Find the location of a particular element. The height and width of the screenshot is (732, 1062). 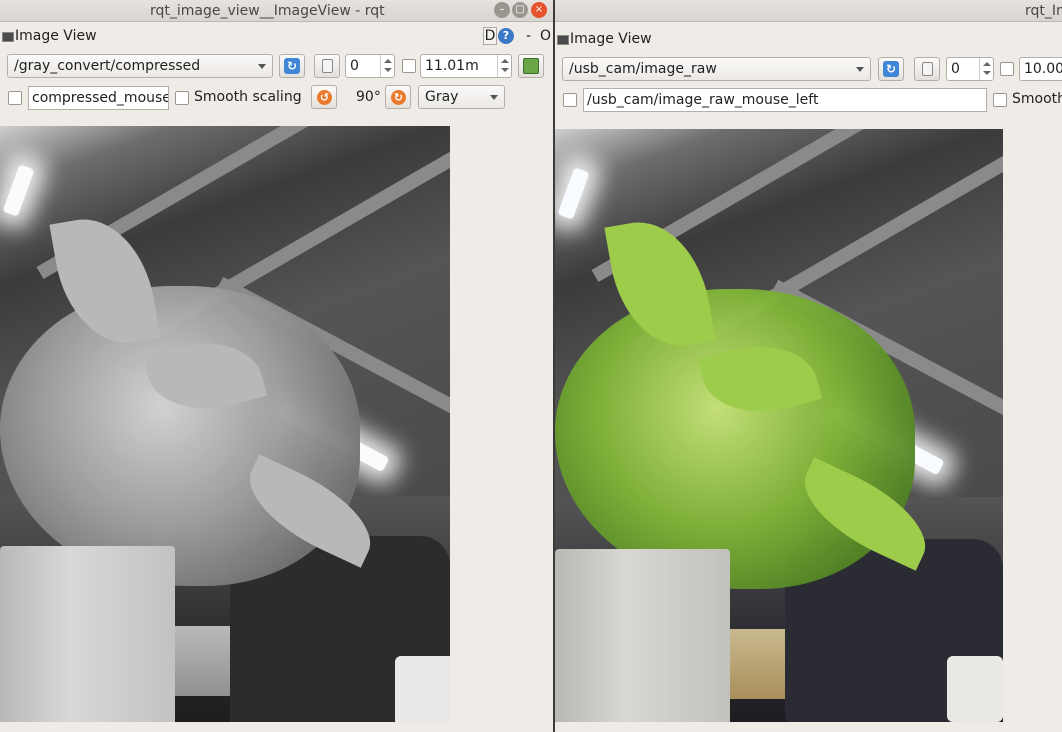

left-mouse-topic-value: compressed_mouse_ is located at coordinates (100, 98).